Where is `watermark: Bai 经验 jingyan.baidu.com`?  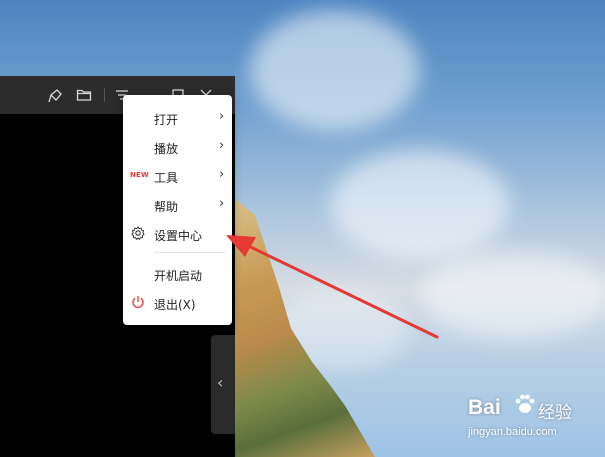 watermark: Bai 经验 jingyan.baidu.com is located at coordinates (533, 418).